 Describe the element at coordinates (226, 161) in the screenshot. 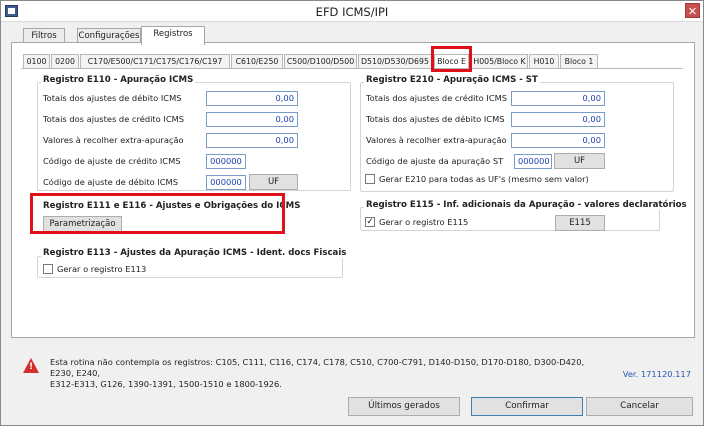

I see `e110-credit-code-field: 000000` at that location.